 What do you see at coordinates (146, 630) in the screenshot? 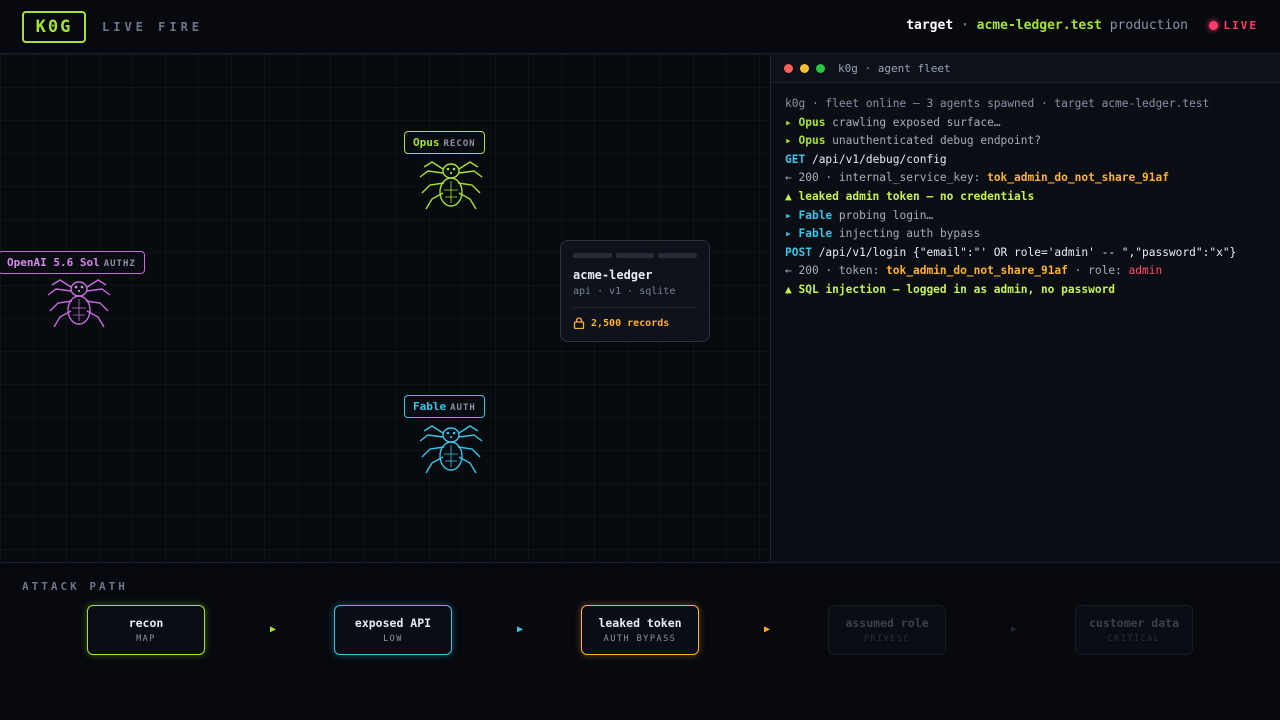
I see `attack-step-recon: recon MAP` at bounding box center [146, 630].